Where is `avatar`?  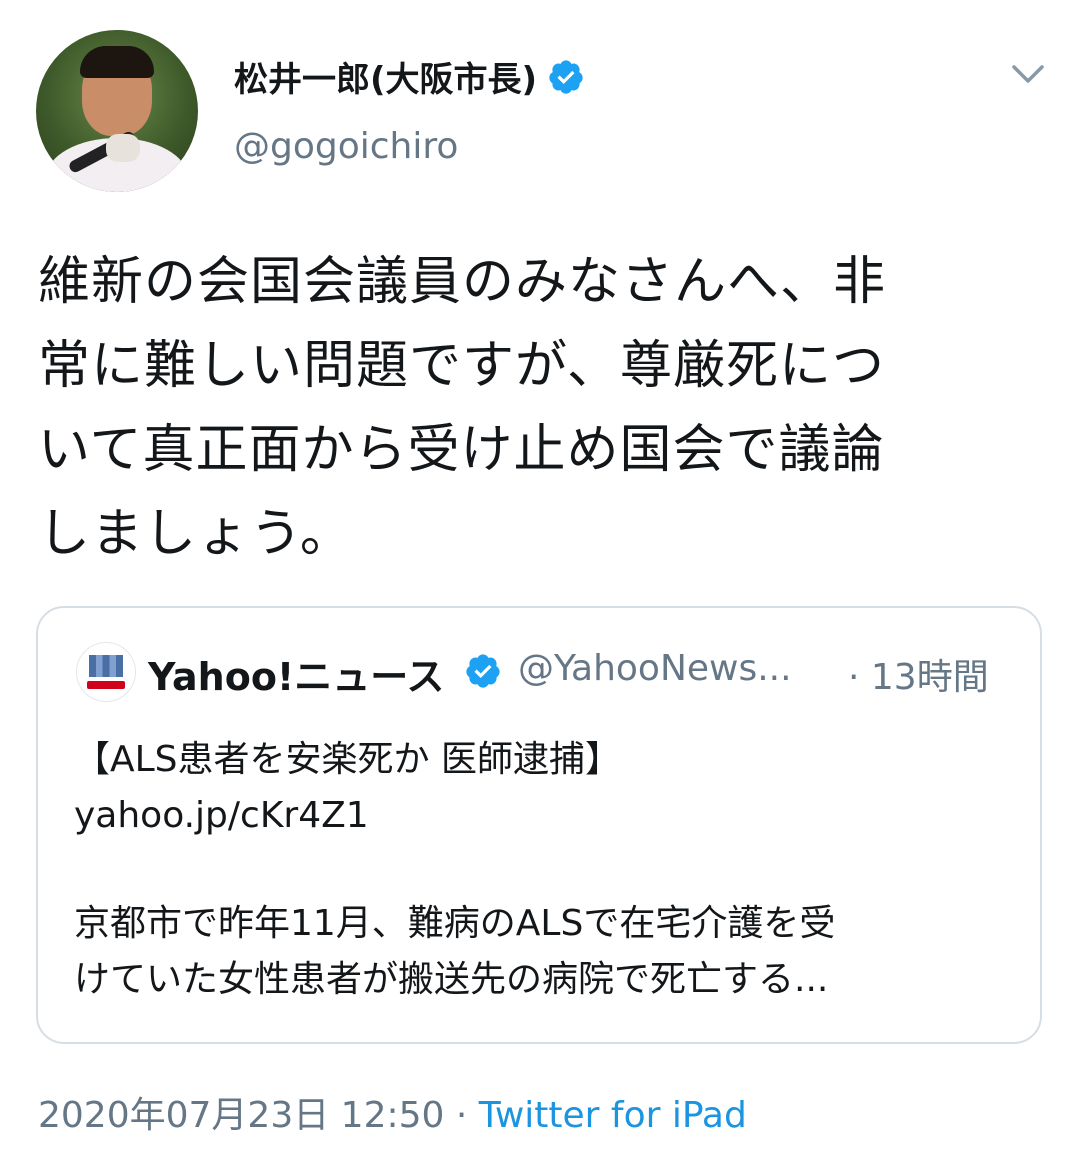
avatar is located at coordinates (117, 111).